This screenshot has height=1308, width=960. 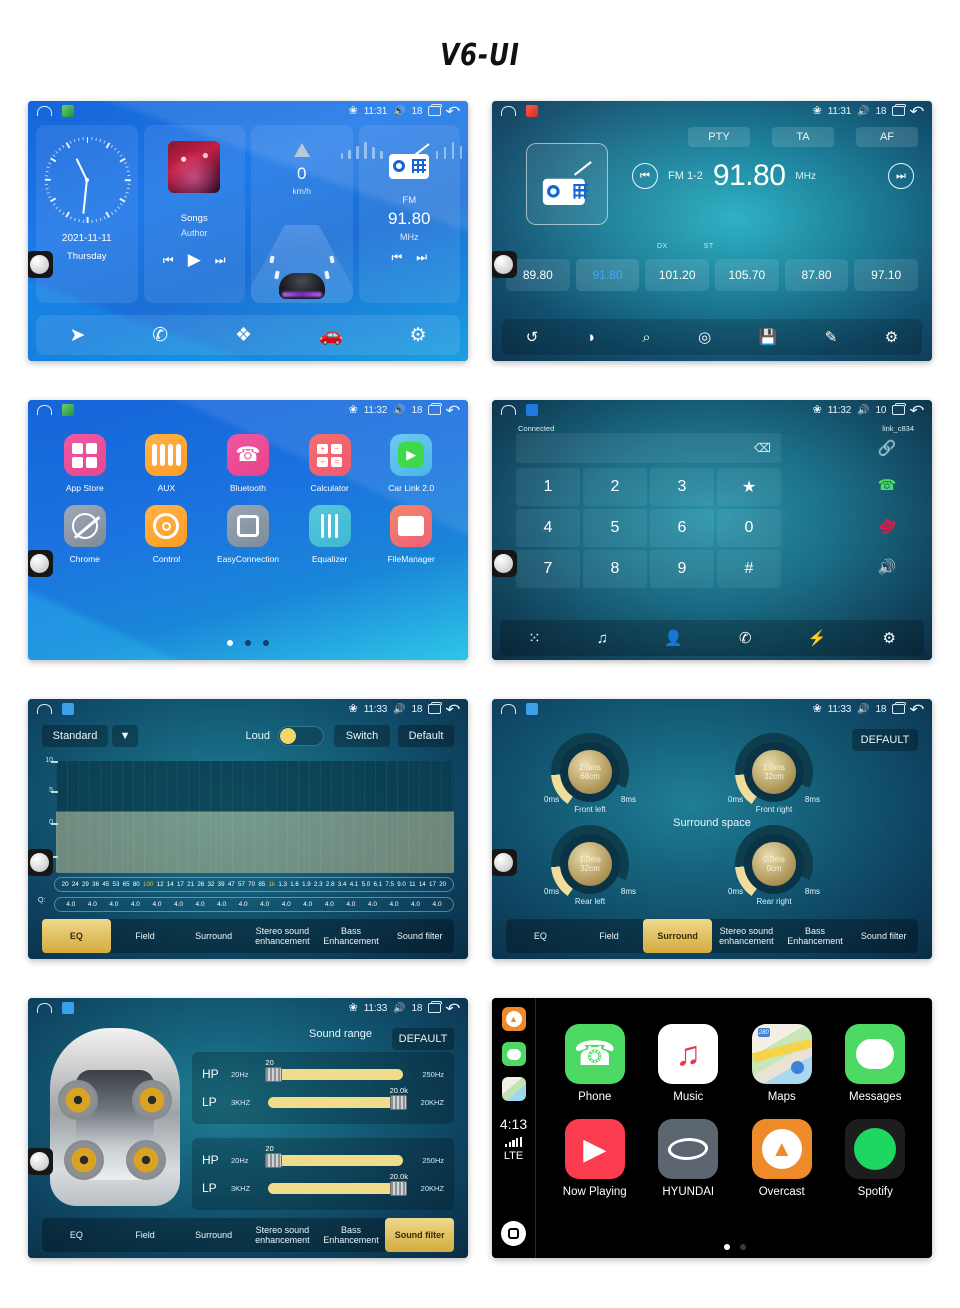 What do you see at coordinates (248, 463) in the screenshot?
I see `app-item: ☎ Bluetooth` at bounding box center [248, 463].